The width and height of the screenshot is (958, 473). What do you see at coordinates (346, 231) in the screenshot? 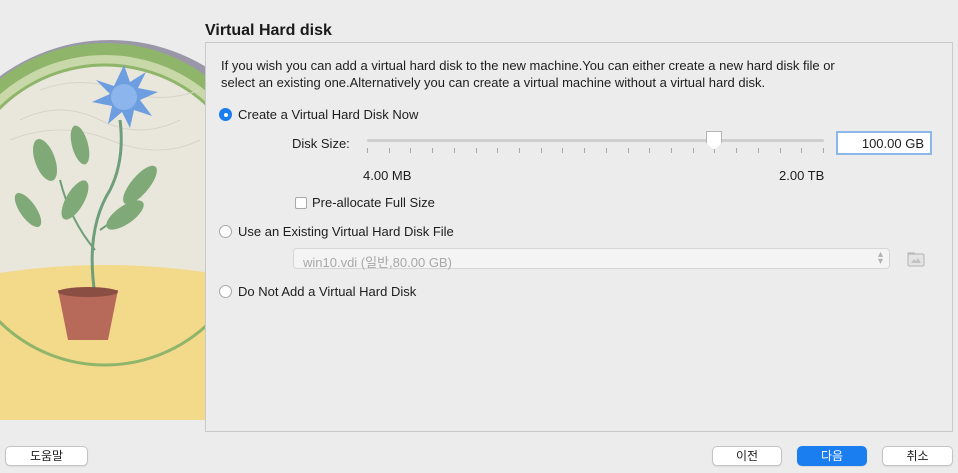
I see `use-existing-disk-label: Use an Existing Virtual Hard Disk File` at bounding box center [346, 231].